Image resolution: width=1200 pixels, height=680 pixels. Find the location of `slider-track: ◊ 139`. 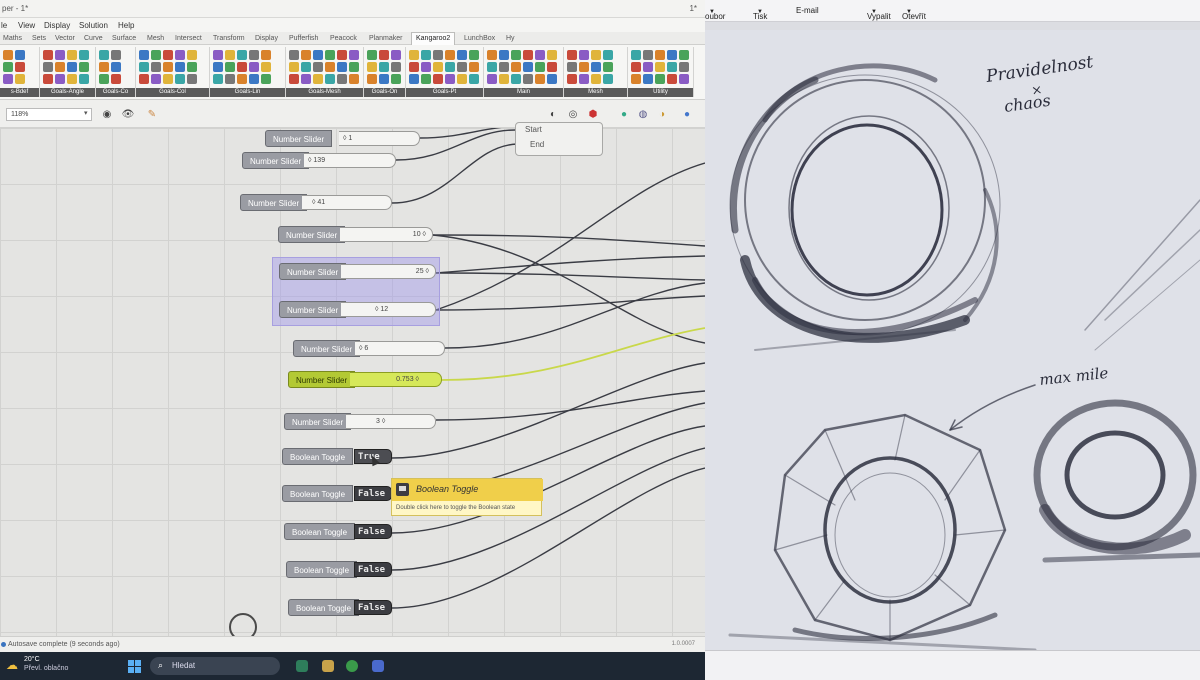

slider-track: ◊ 139 is located at coordinates (350, 160).